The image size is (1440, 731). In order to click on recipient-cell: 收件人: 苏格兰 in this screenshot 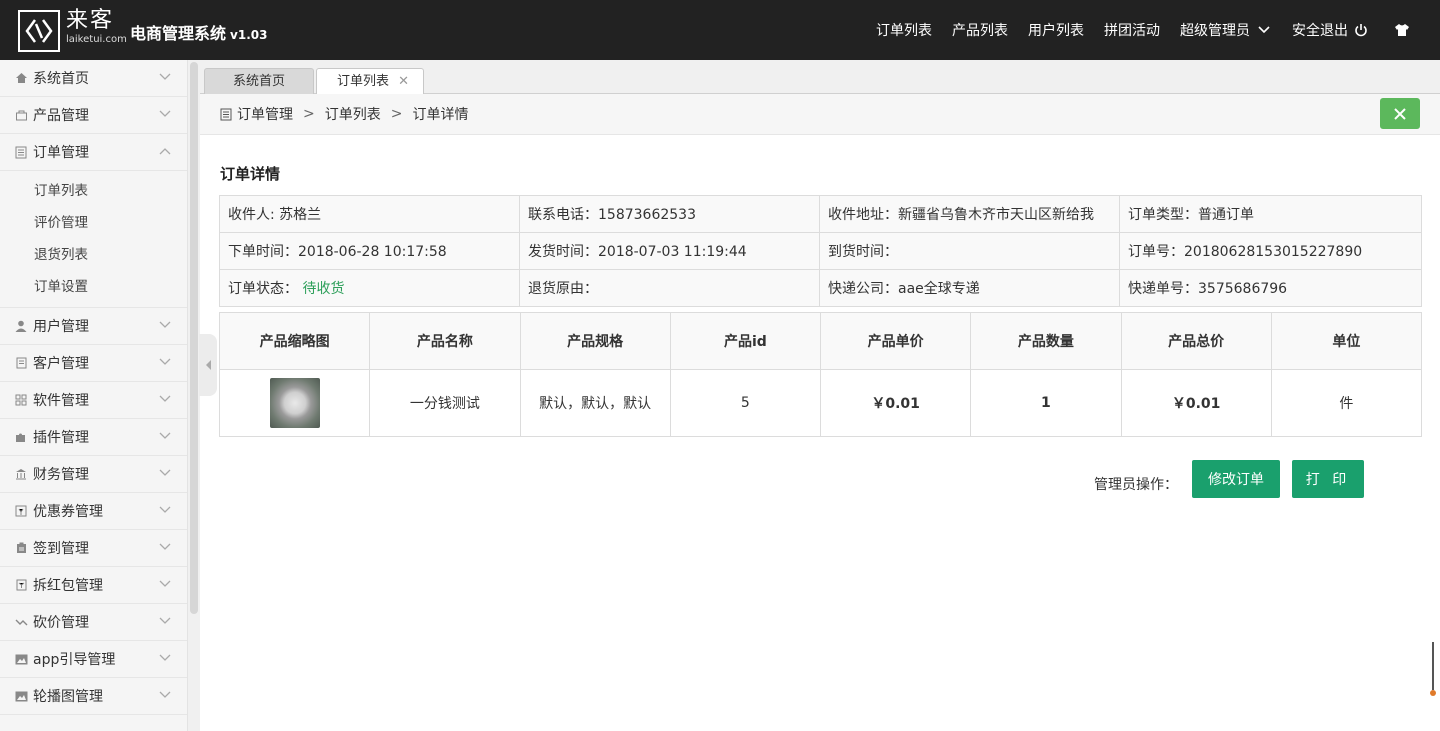, I will do `click(369, 214)`.